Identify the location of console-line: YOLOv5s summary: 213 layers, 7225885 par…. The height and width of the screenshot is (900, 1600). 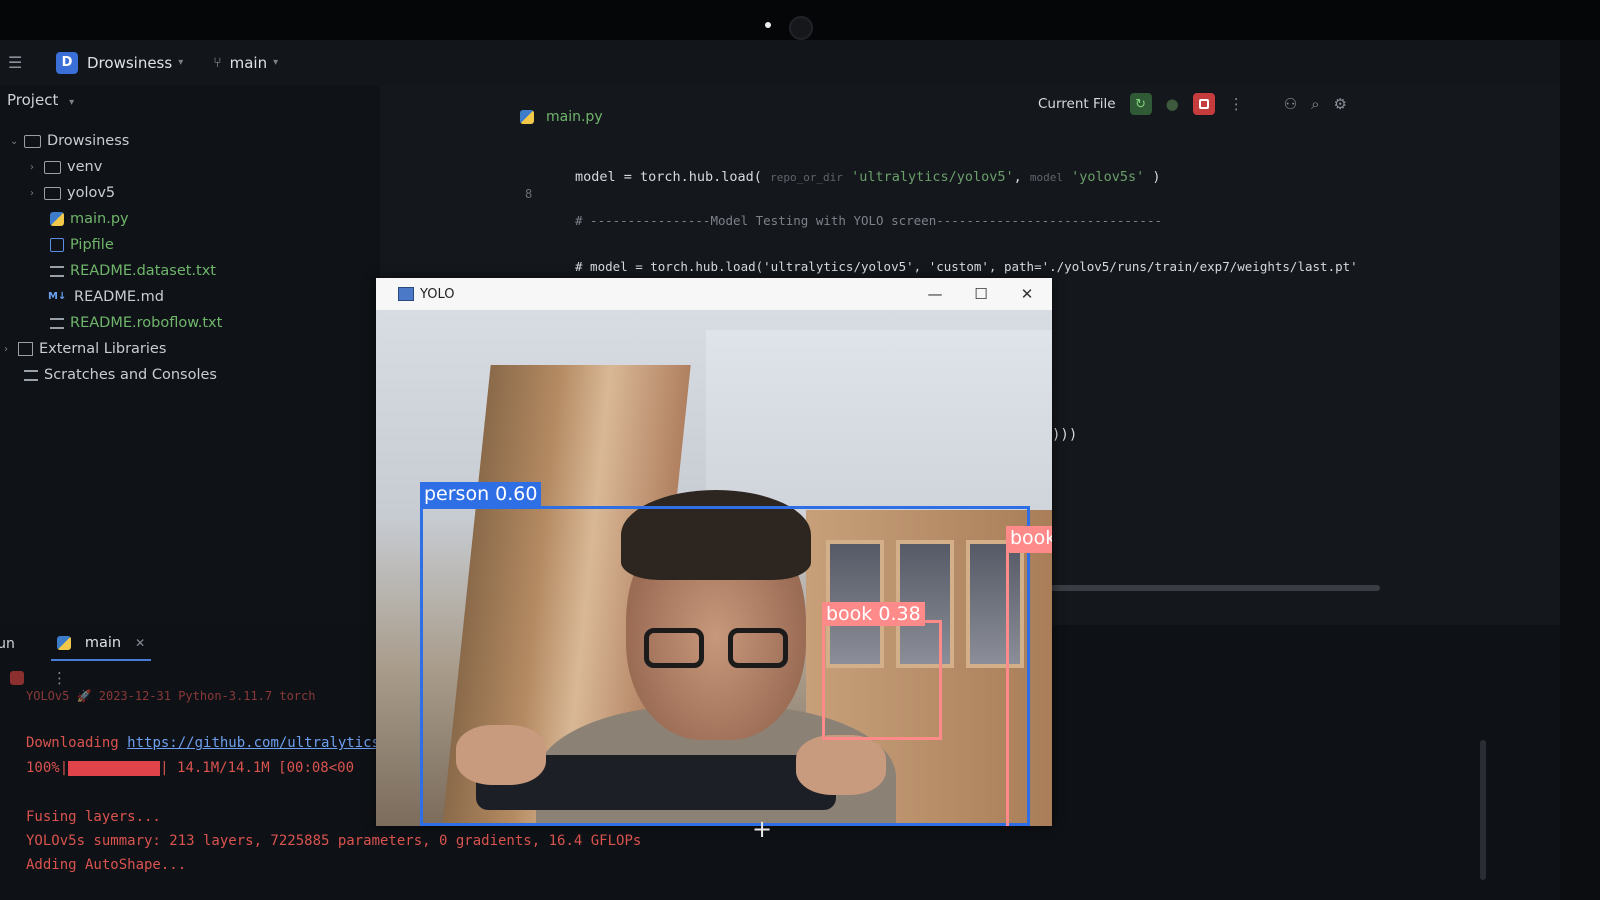
(334, 841).